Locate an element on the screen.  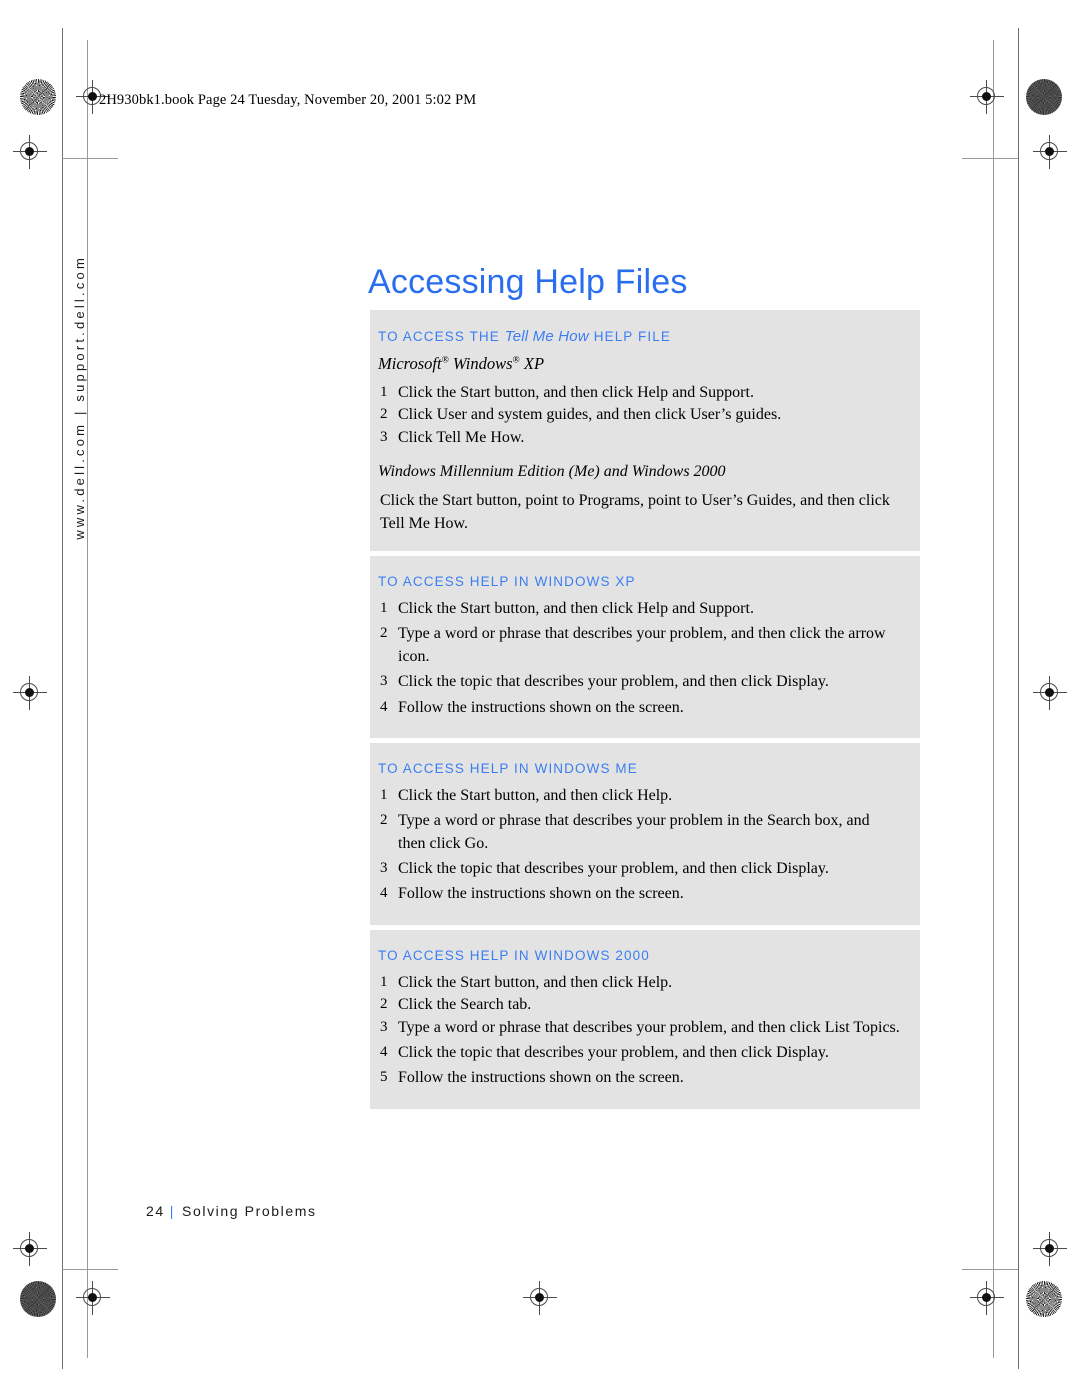
section-heading-suffix: Windows XP is located at coordinates (585, 581).